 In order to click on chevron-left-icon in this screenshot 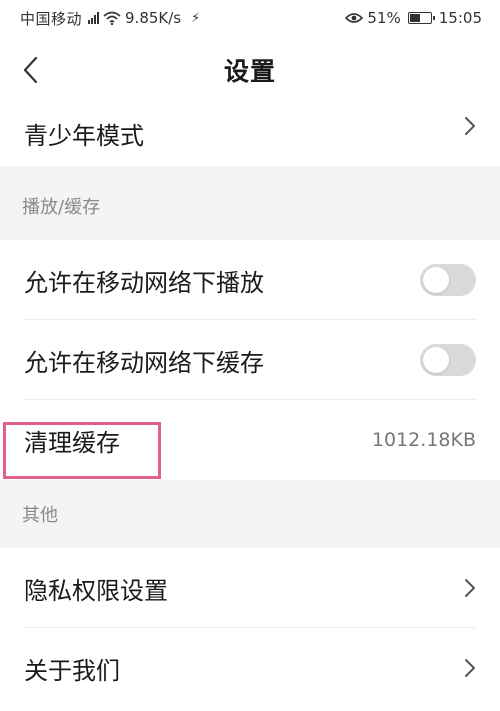, I will do `click(30, 70)`.